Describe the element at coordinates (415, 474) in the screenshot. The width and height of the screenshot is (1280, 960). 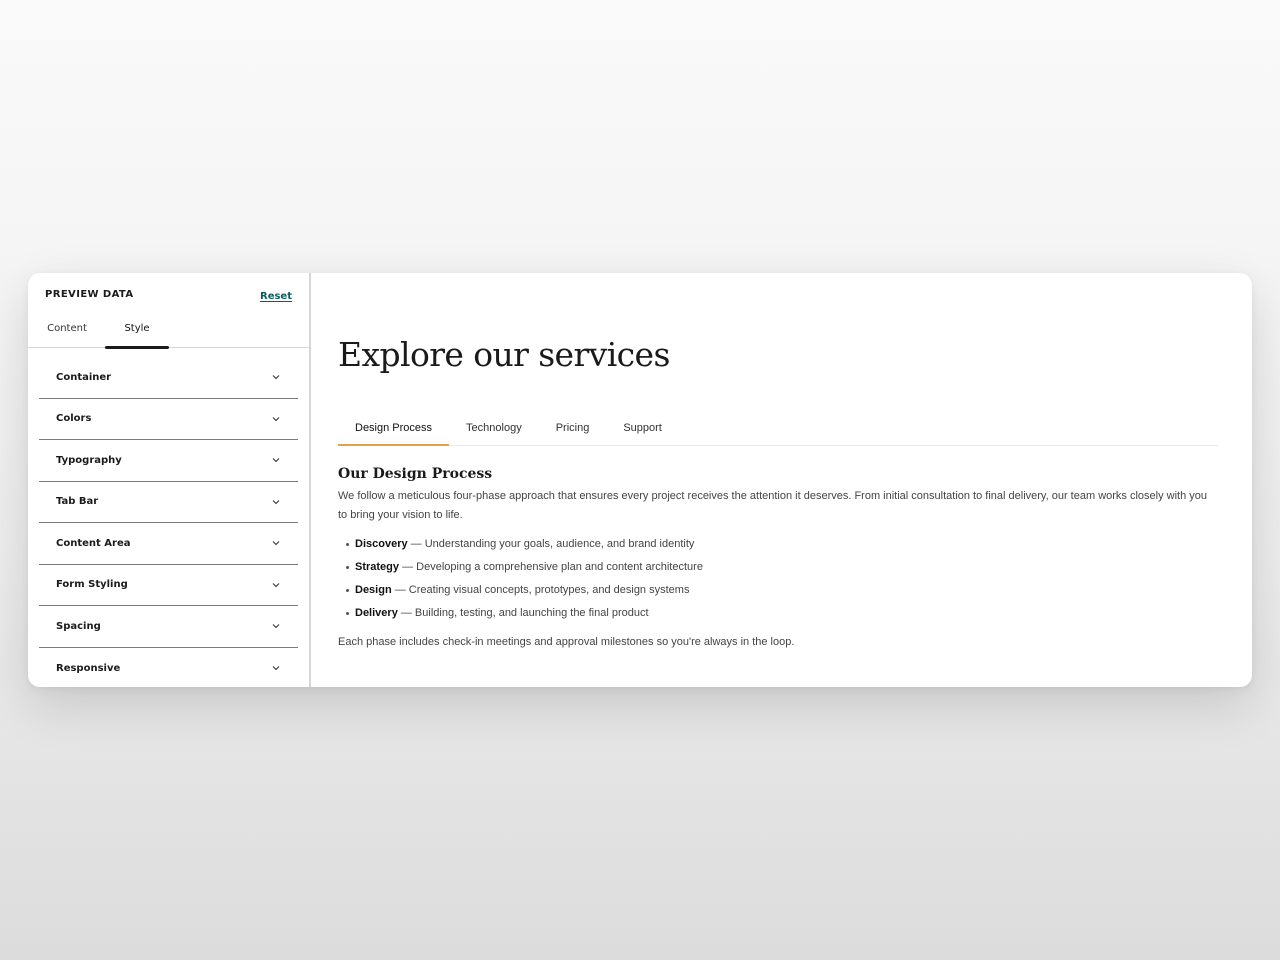
I see `panel-heading: Our Design Process` at that location.